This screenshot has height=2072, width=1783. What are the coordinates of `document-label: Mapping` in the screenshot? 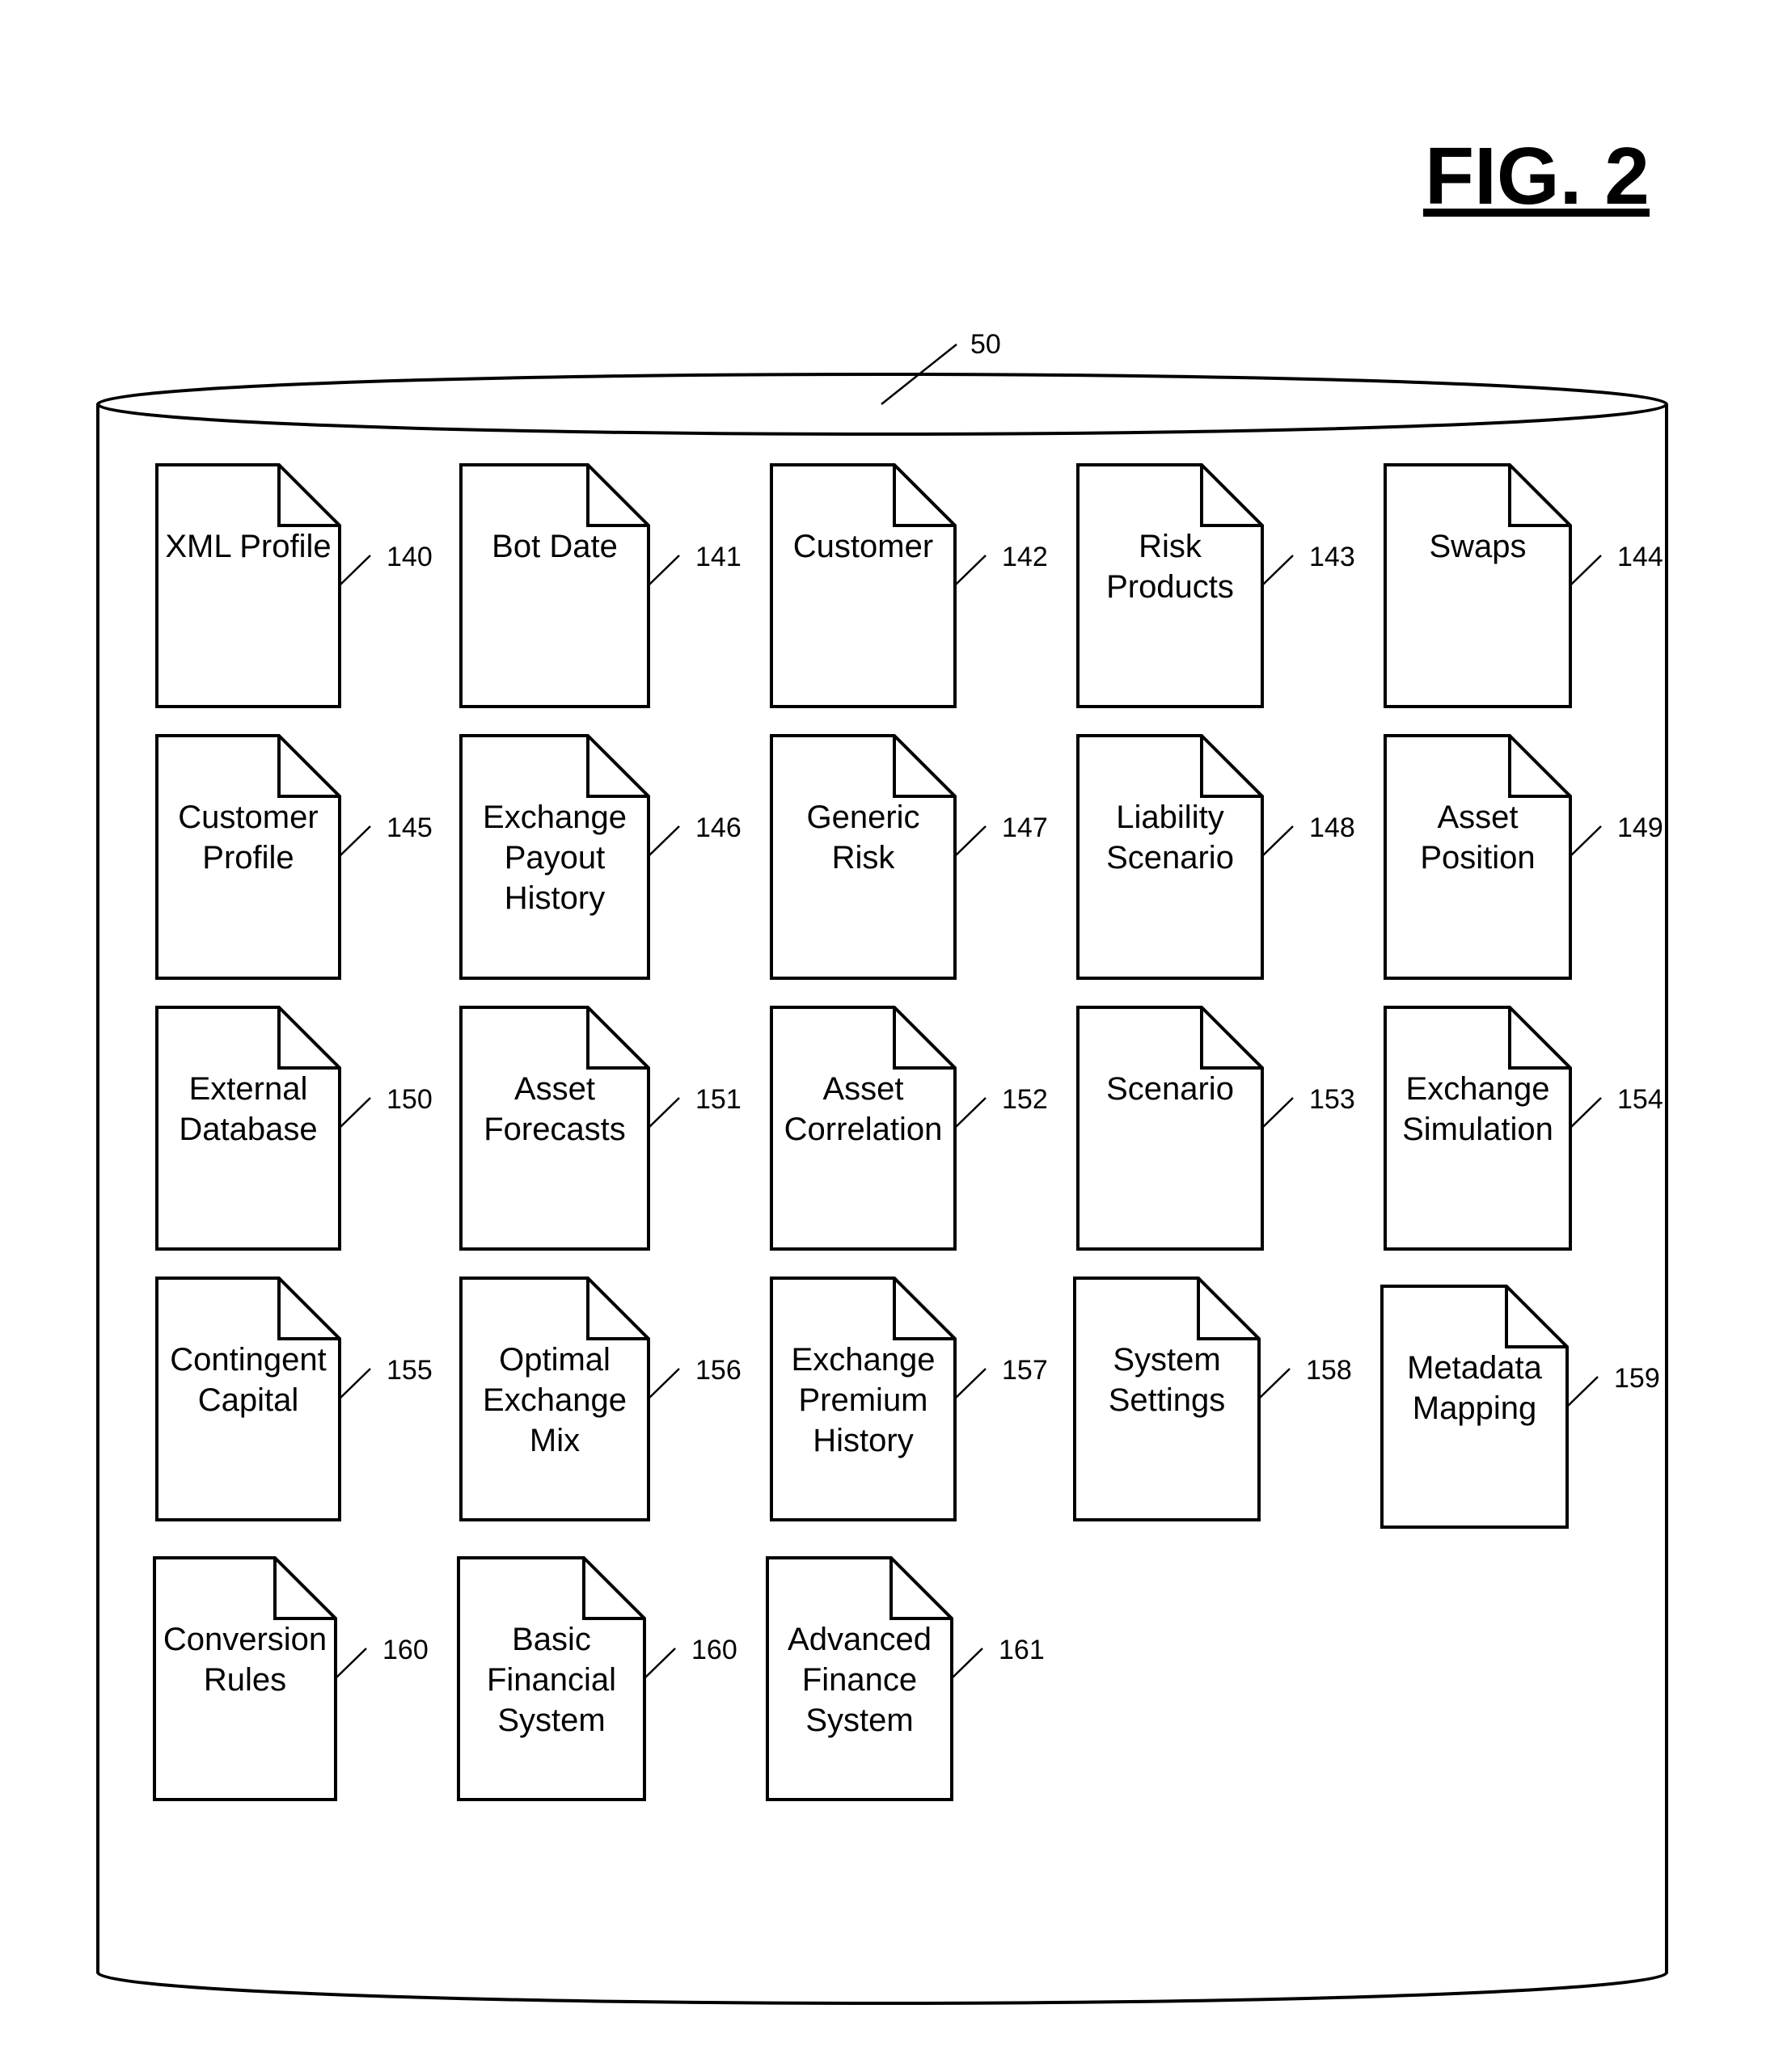 It's located at (1474, 1408).